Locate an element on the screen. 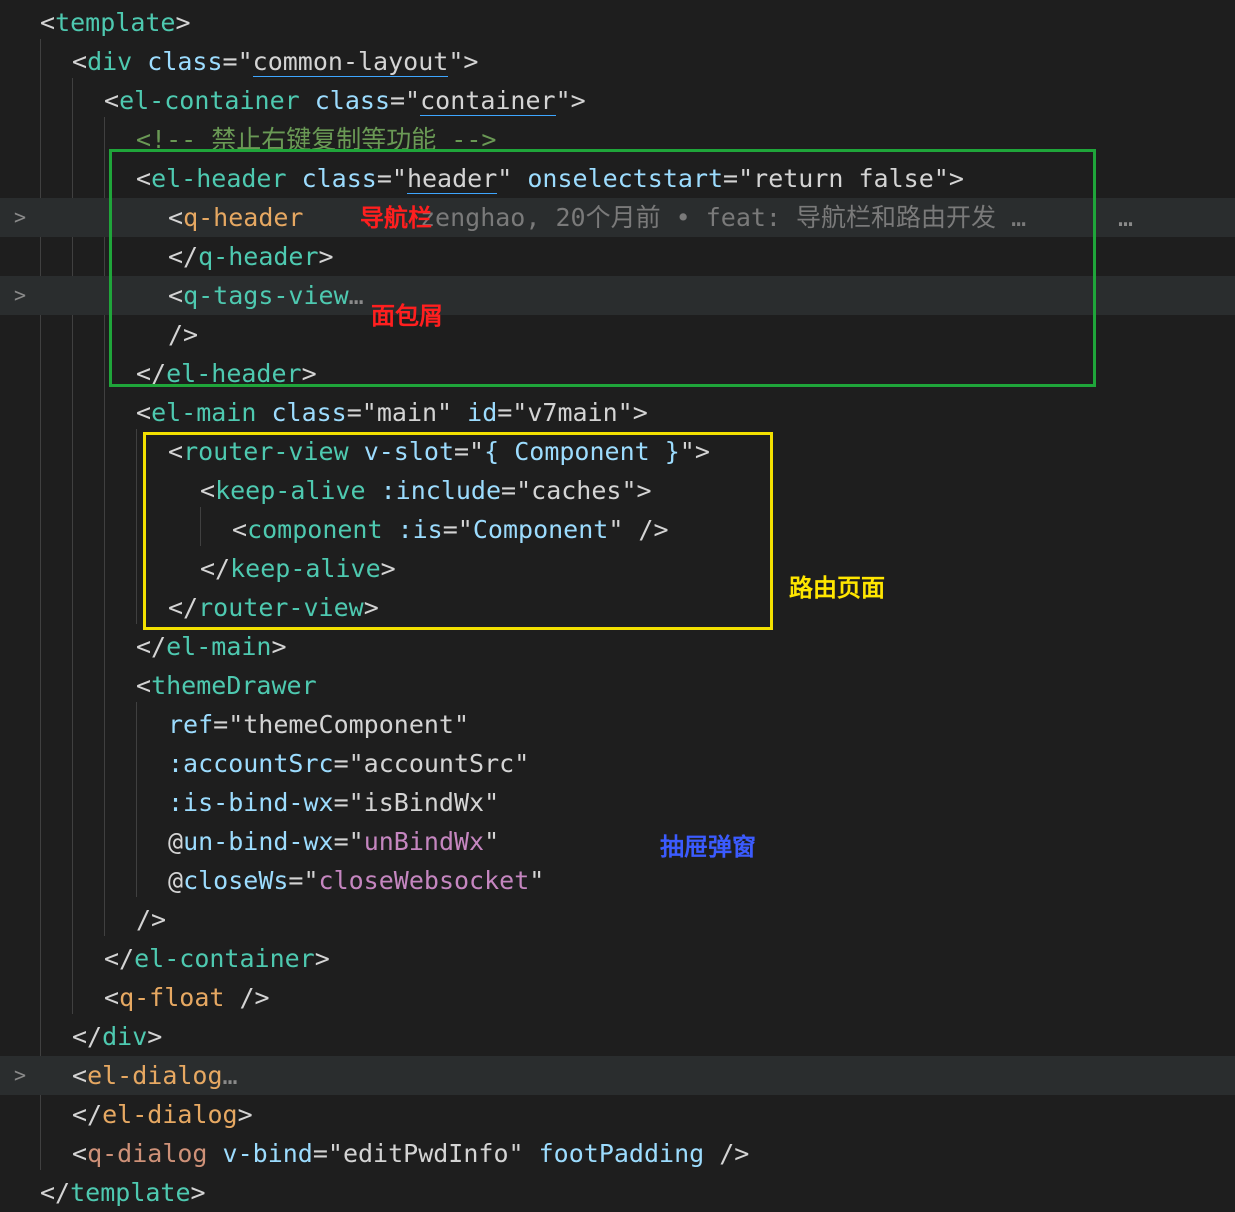 This screenshot has height=1212, width=1235. code-text: :accountSrc="accountSrc" is located at coordinates (348, 763).